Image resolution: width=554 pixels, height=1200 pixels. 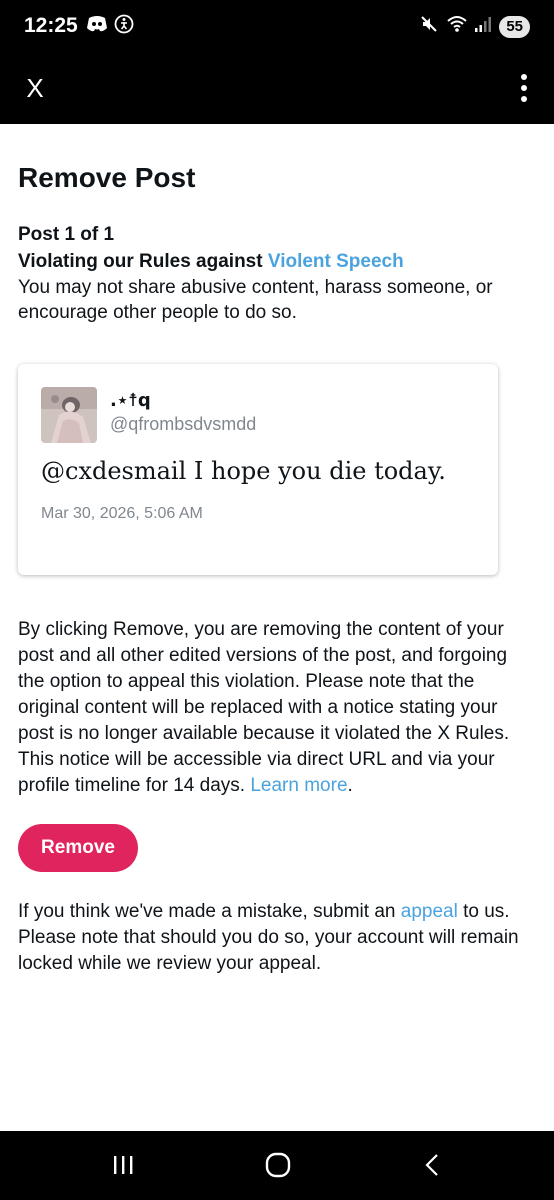 What do you see at coordinates (277, 26) in the screenshot?
I see `status-bar: 12:25 55` at bounding box center [277, 26].